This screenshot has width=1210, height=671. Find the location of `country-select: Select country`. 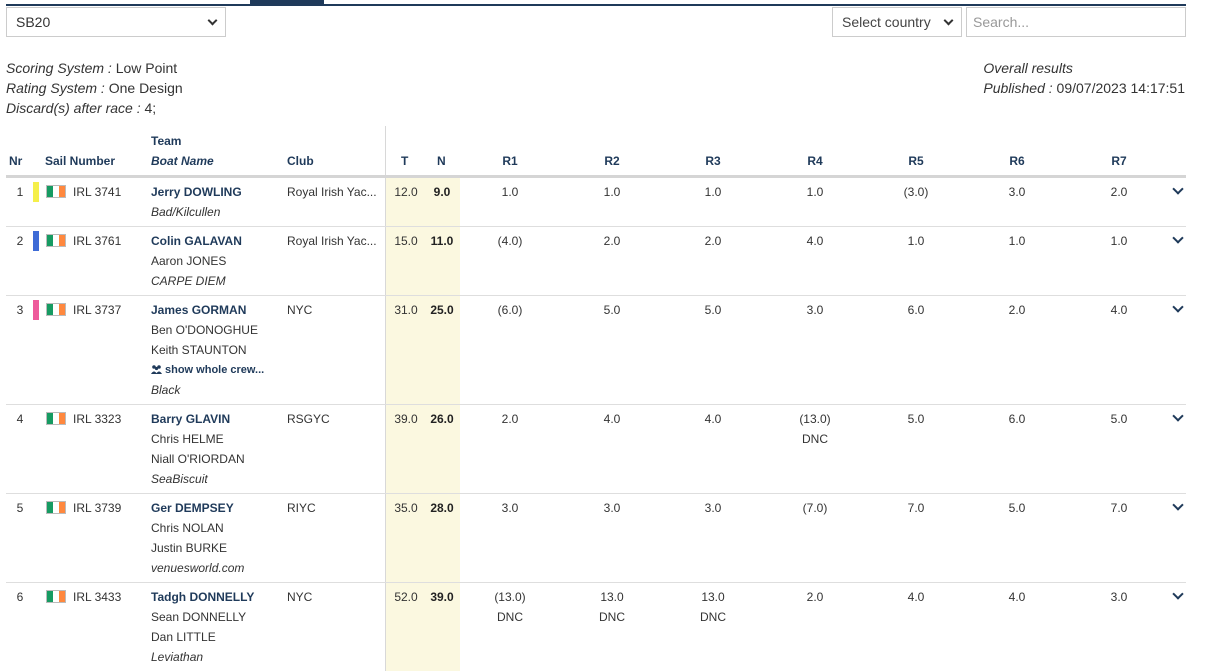

country-select: Select country is located at coordinates (897, 22).